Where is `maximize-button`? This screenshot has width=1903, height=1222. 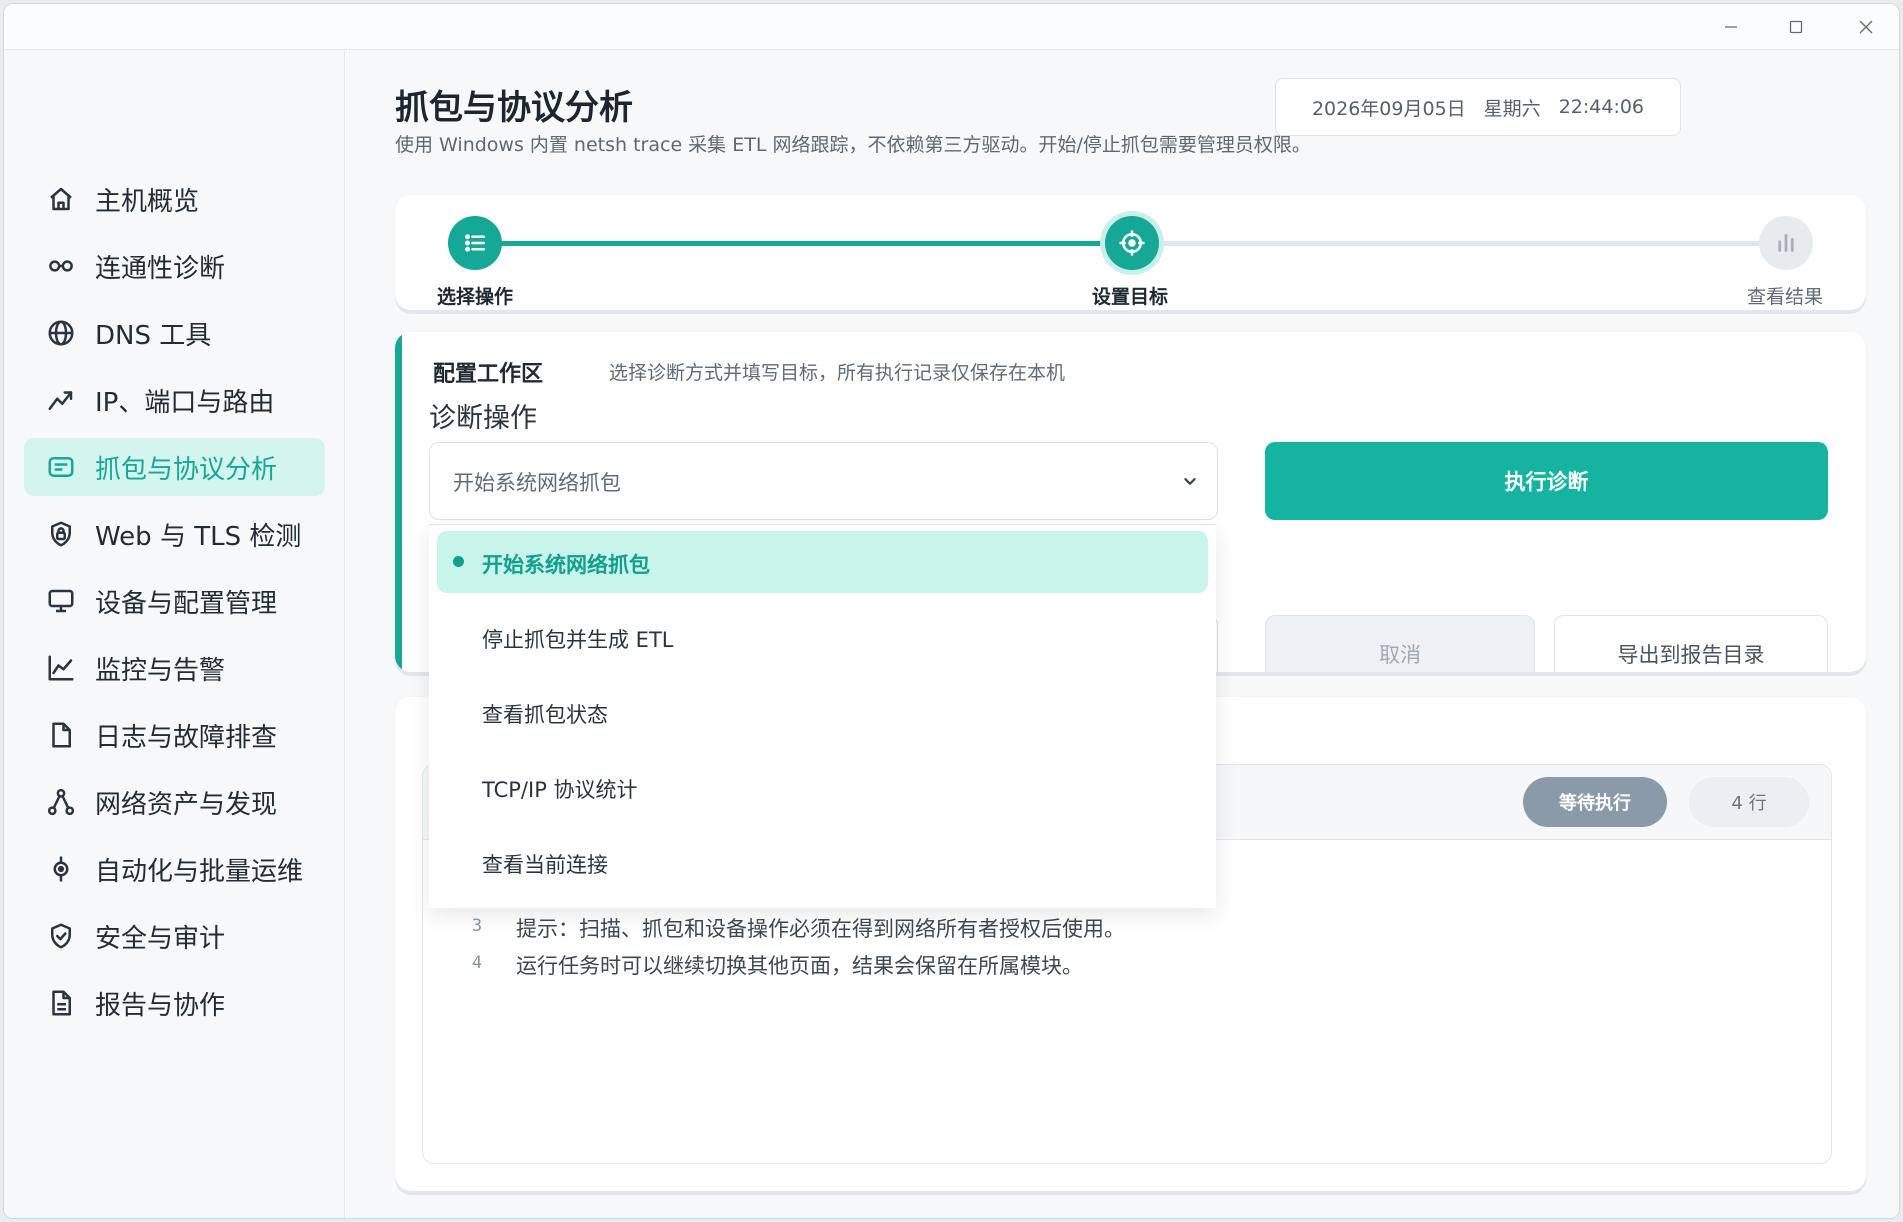
maximize-button is located at coordinates (1796, 27).